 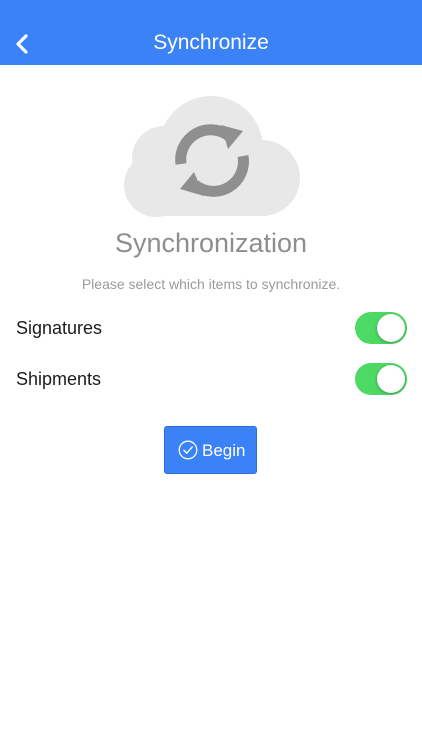 What do you see at coordinates (212, 156) in the screenshot?
I see `cloud-sync-icon` at bounding box center [212, 156].